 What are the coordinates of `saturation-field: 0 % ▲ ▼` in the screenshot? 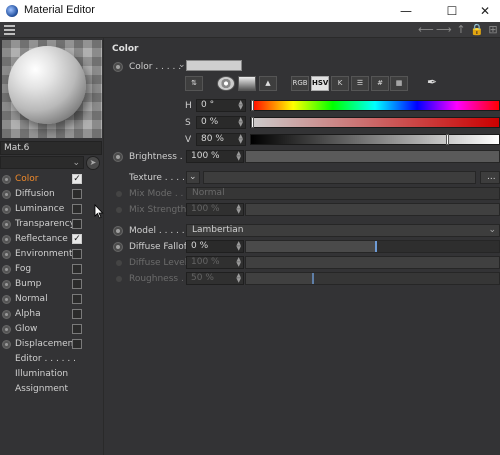 It's located at (221, 122).